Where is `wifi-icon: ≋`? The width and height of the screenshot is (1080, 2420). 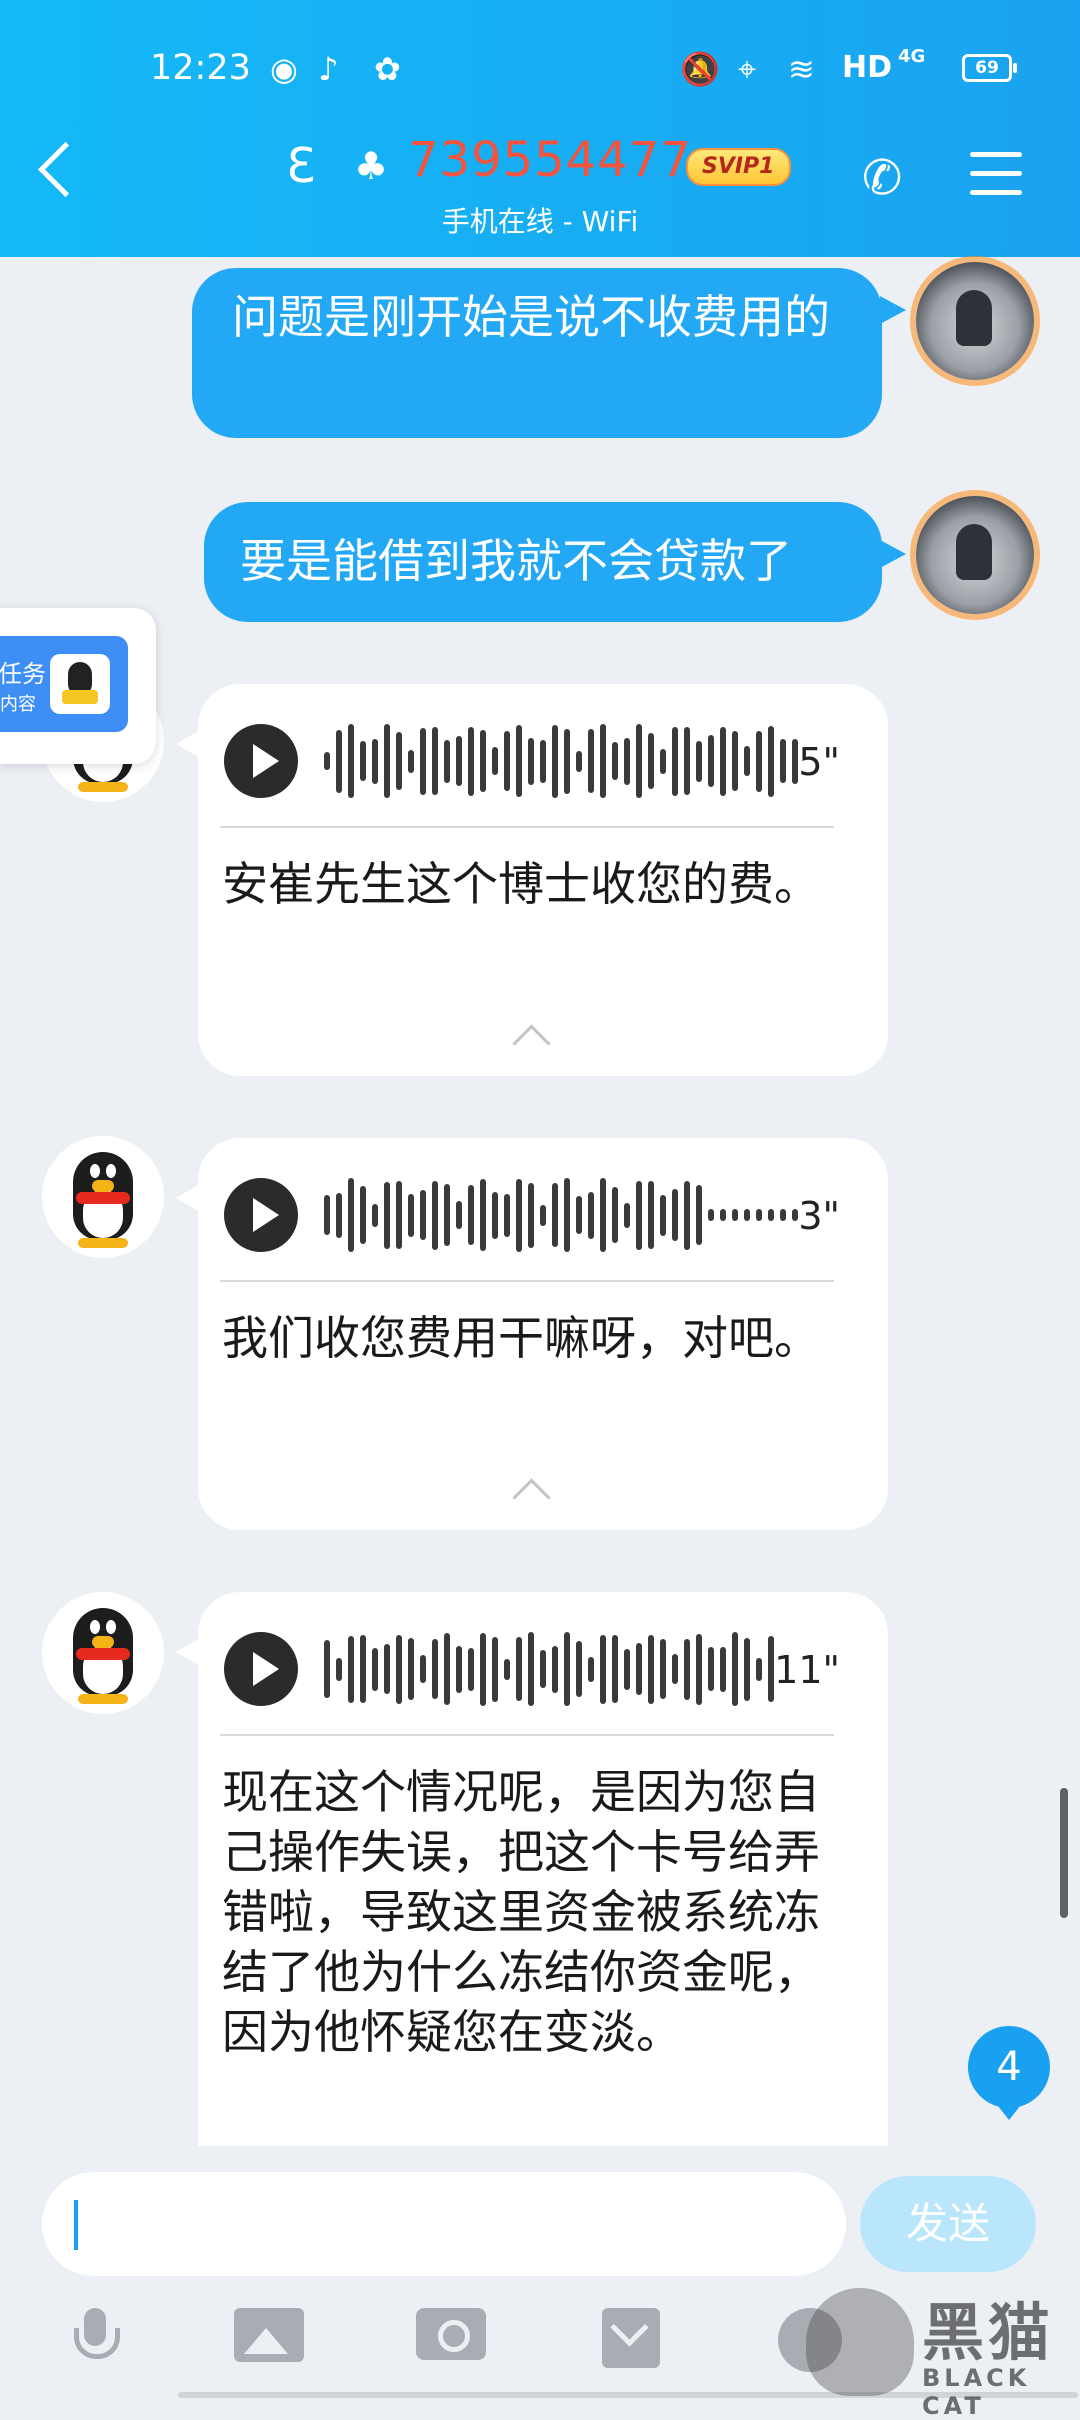
wifi-icon: ≋ is located at coordinates (801, 69).